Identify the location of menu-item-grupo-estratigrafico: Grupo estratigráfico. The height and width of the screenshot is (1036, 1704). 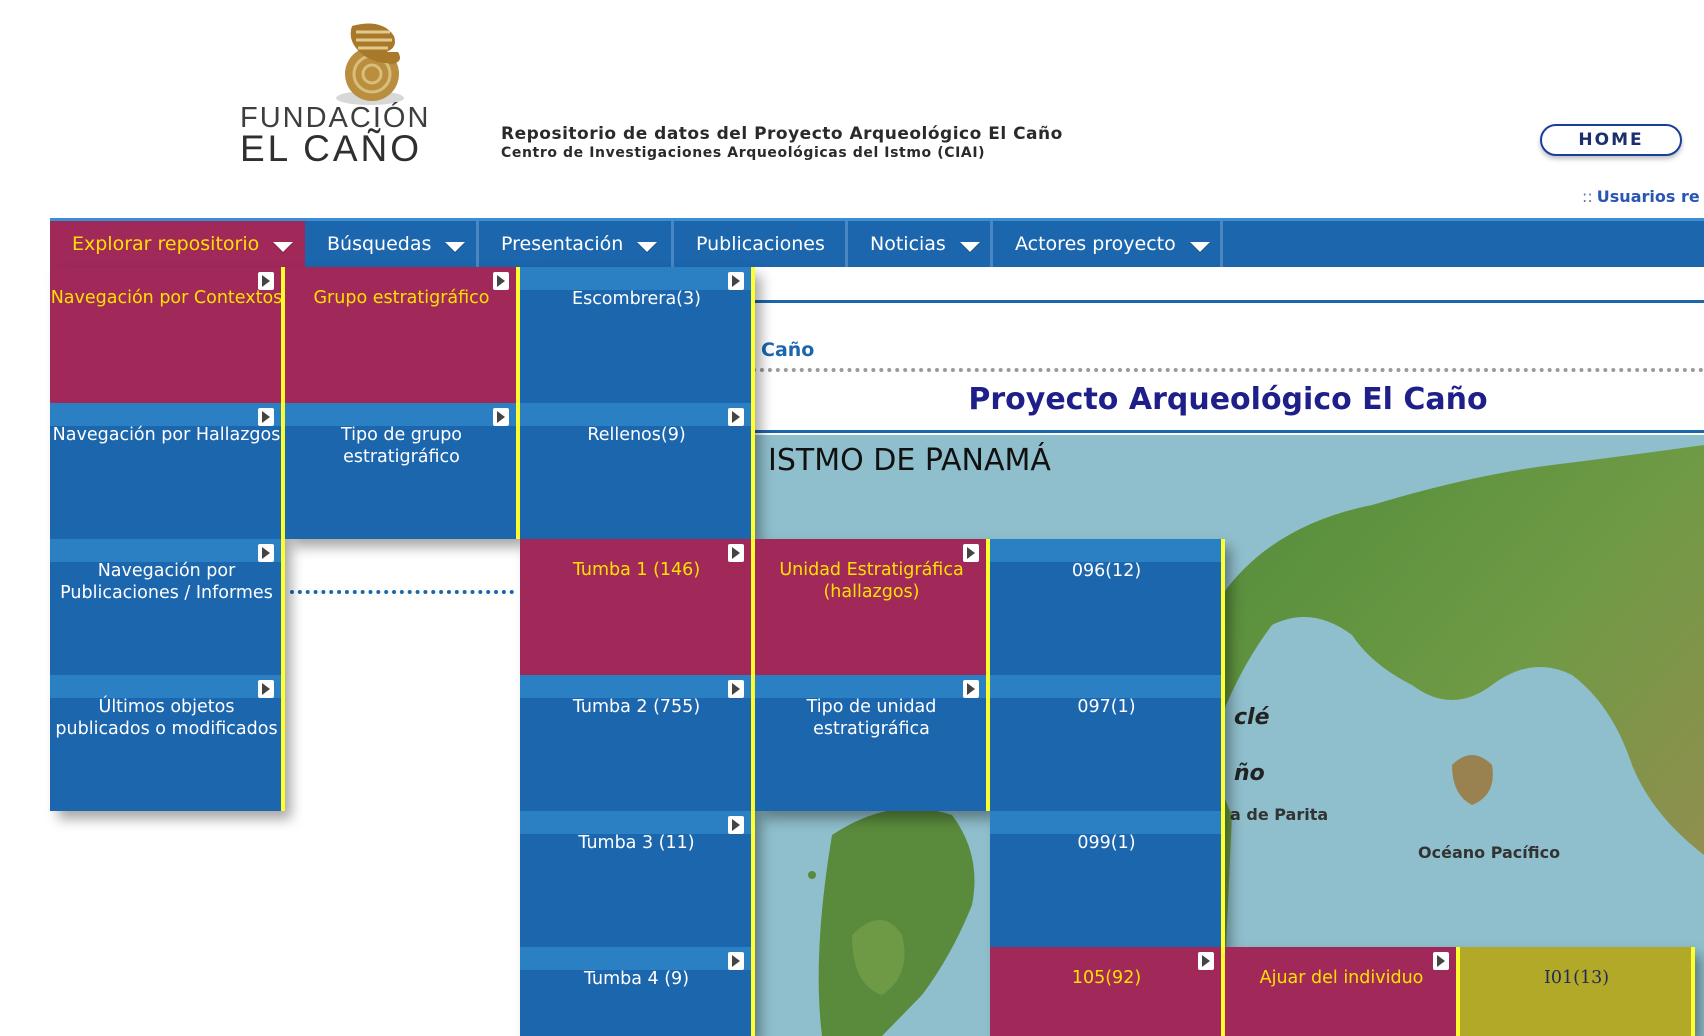
(401, 335).